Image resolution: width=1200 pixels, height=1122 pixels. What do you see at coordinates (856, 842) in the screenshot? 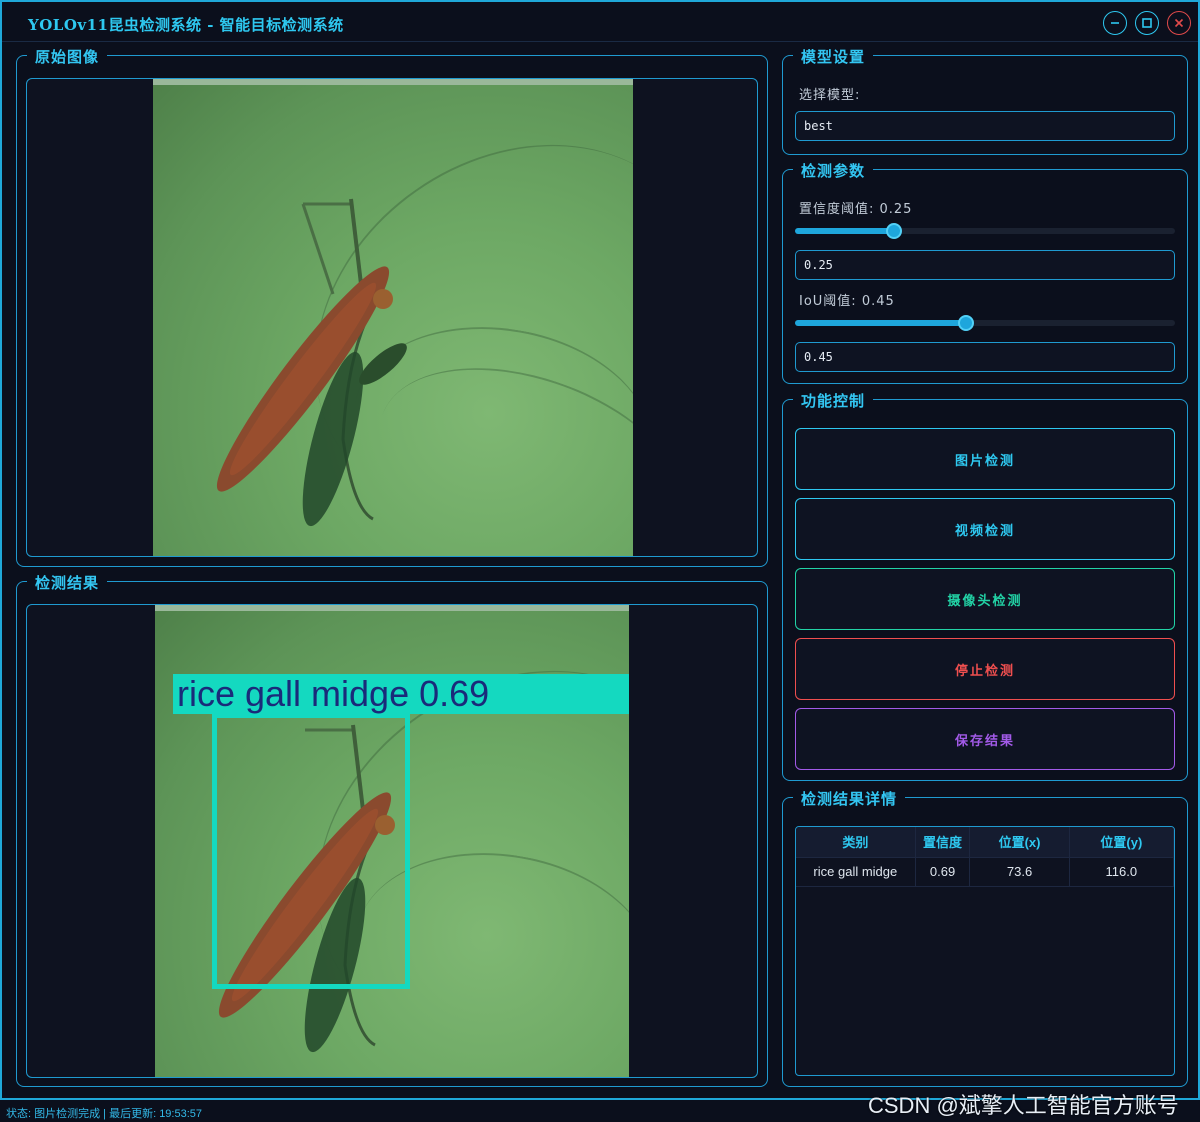
I see `column-header-class: 类别` at bounding box center [856, 842].